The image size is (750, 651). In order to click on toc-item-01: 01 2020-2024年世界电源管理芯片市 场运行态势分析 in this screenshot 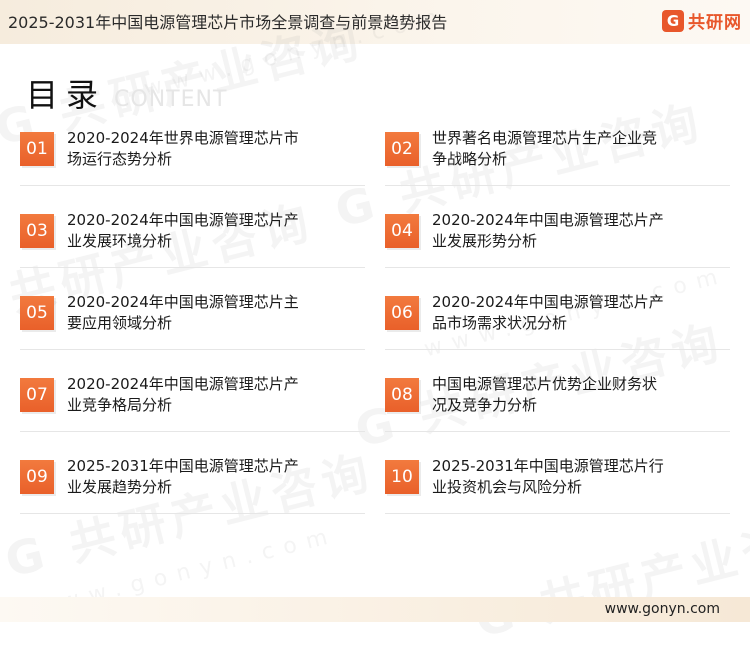, I will do `click(192, 160)`.